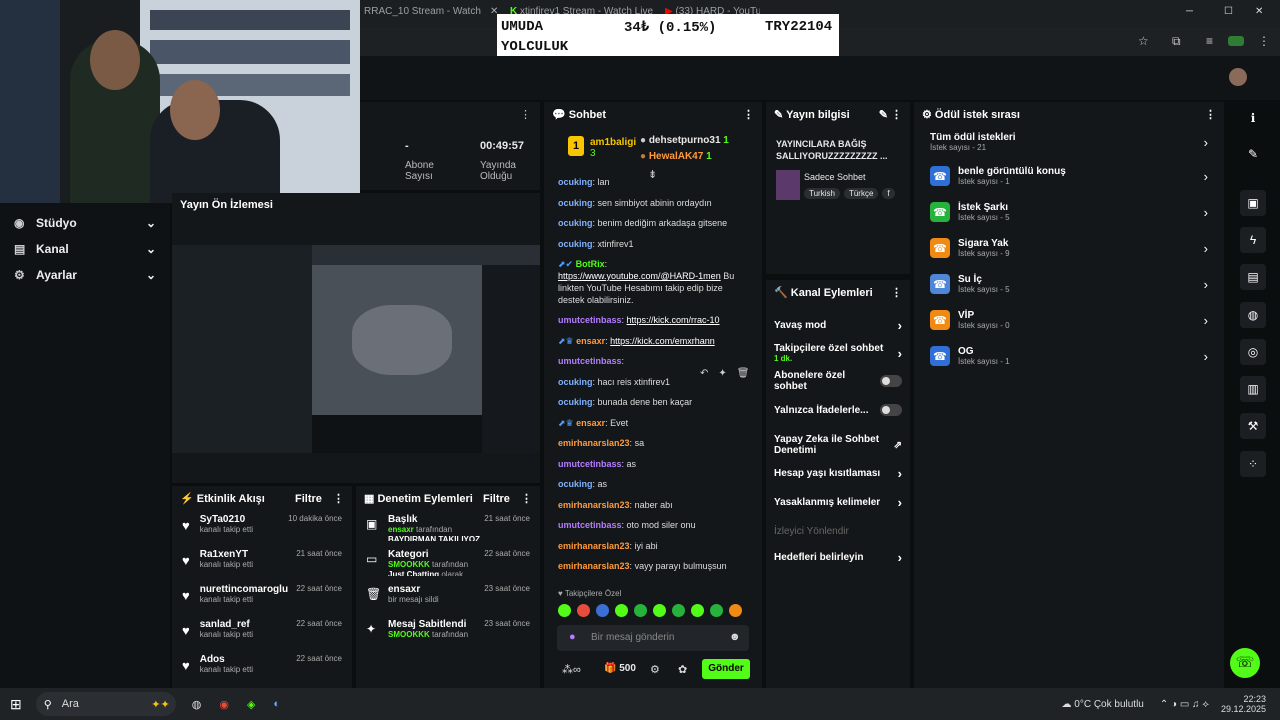 The width and height of the screenshot is (1280, 720). Describe the element at coordinates (572, 637) in the screenshot. I see `mic-icon: ●` at that location.